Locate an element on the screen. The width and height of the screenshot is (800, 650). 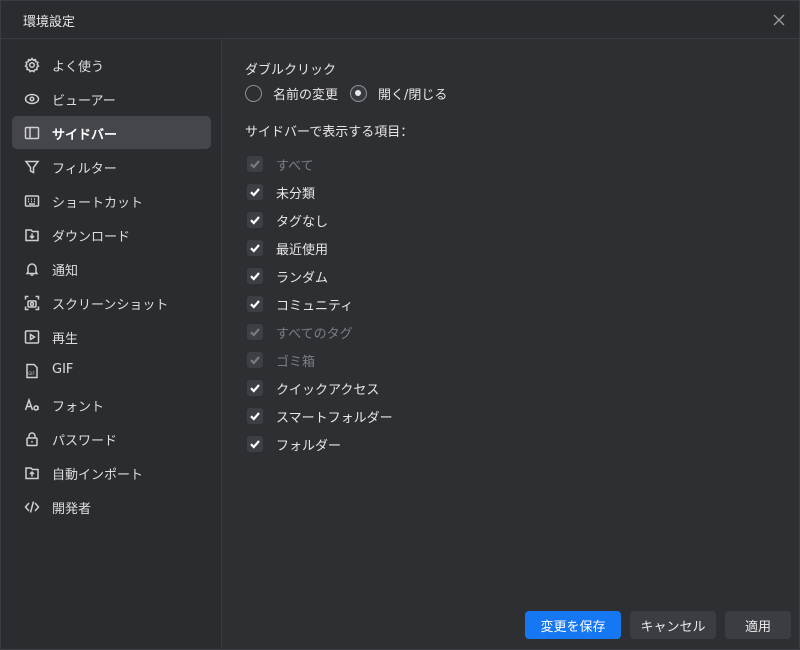
sidebar-item-shortcuts: ショートカット is located at coordinates (111, 200).